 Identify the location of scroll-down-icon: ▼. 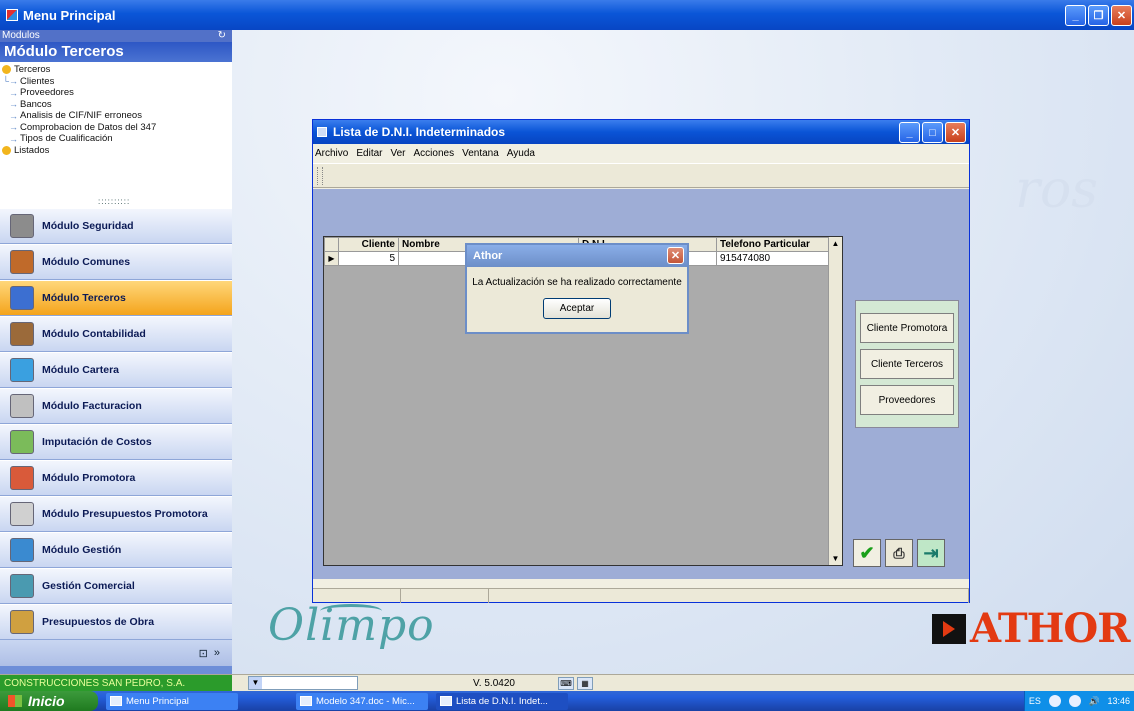
(835, 558).